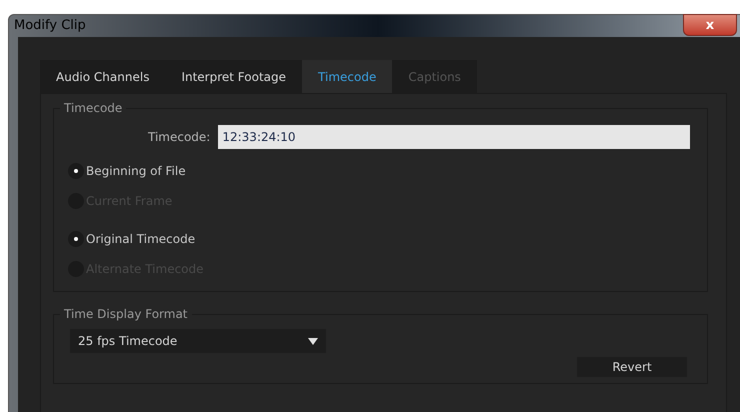  Describe the element at coordinates (233, 76) in the screenshot. I see `tab: Interpret Footage` at that location.